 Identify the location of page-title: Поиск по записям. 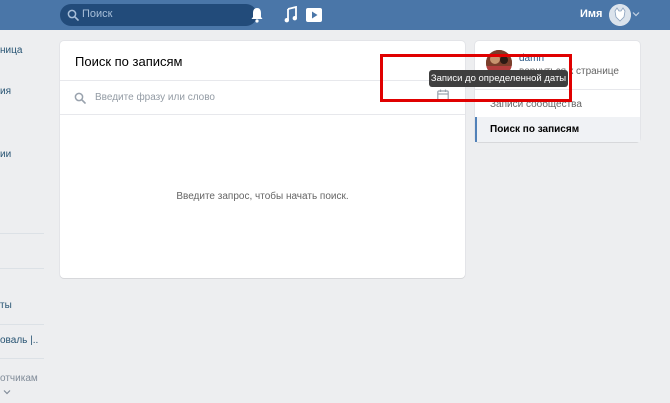
(129, 61).